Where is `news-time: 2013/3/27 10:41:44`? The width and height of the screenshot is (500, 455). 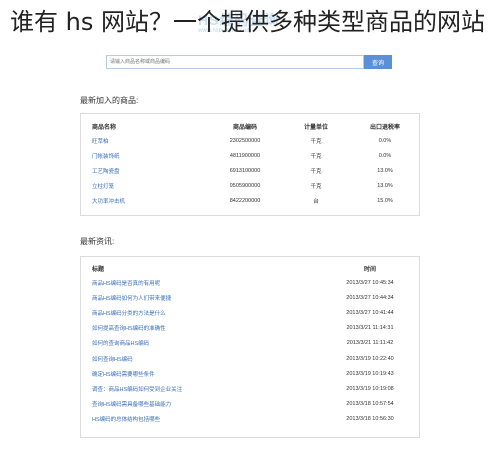 news-time: 2013/3/27 10:41:44 is located at coordinates (370, 312).